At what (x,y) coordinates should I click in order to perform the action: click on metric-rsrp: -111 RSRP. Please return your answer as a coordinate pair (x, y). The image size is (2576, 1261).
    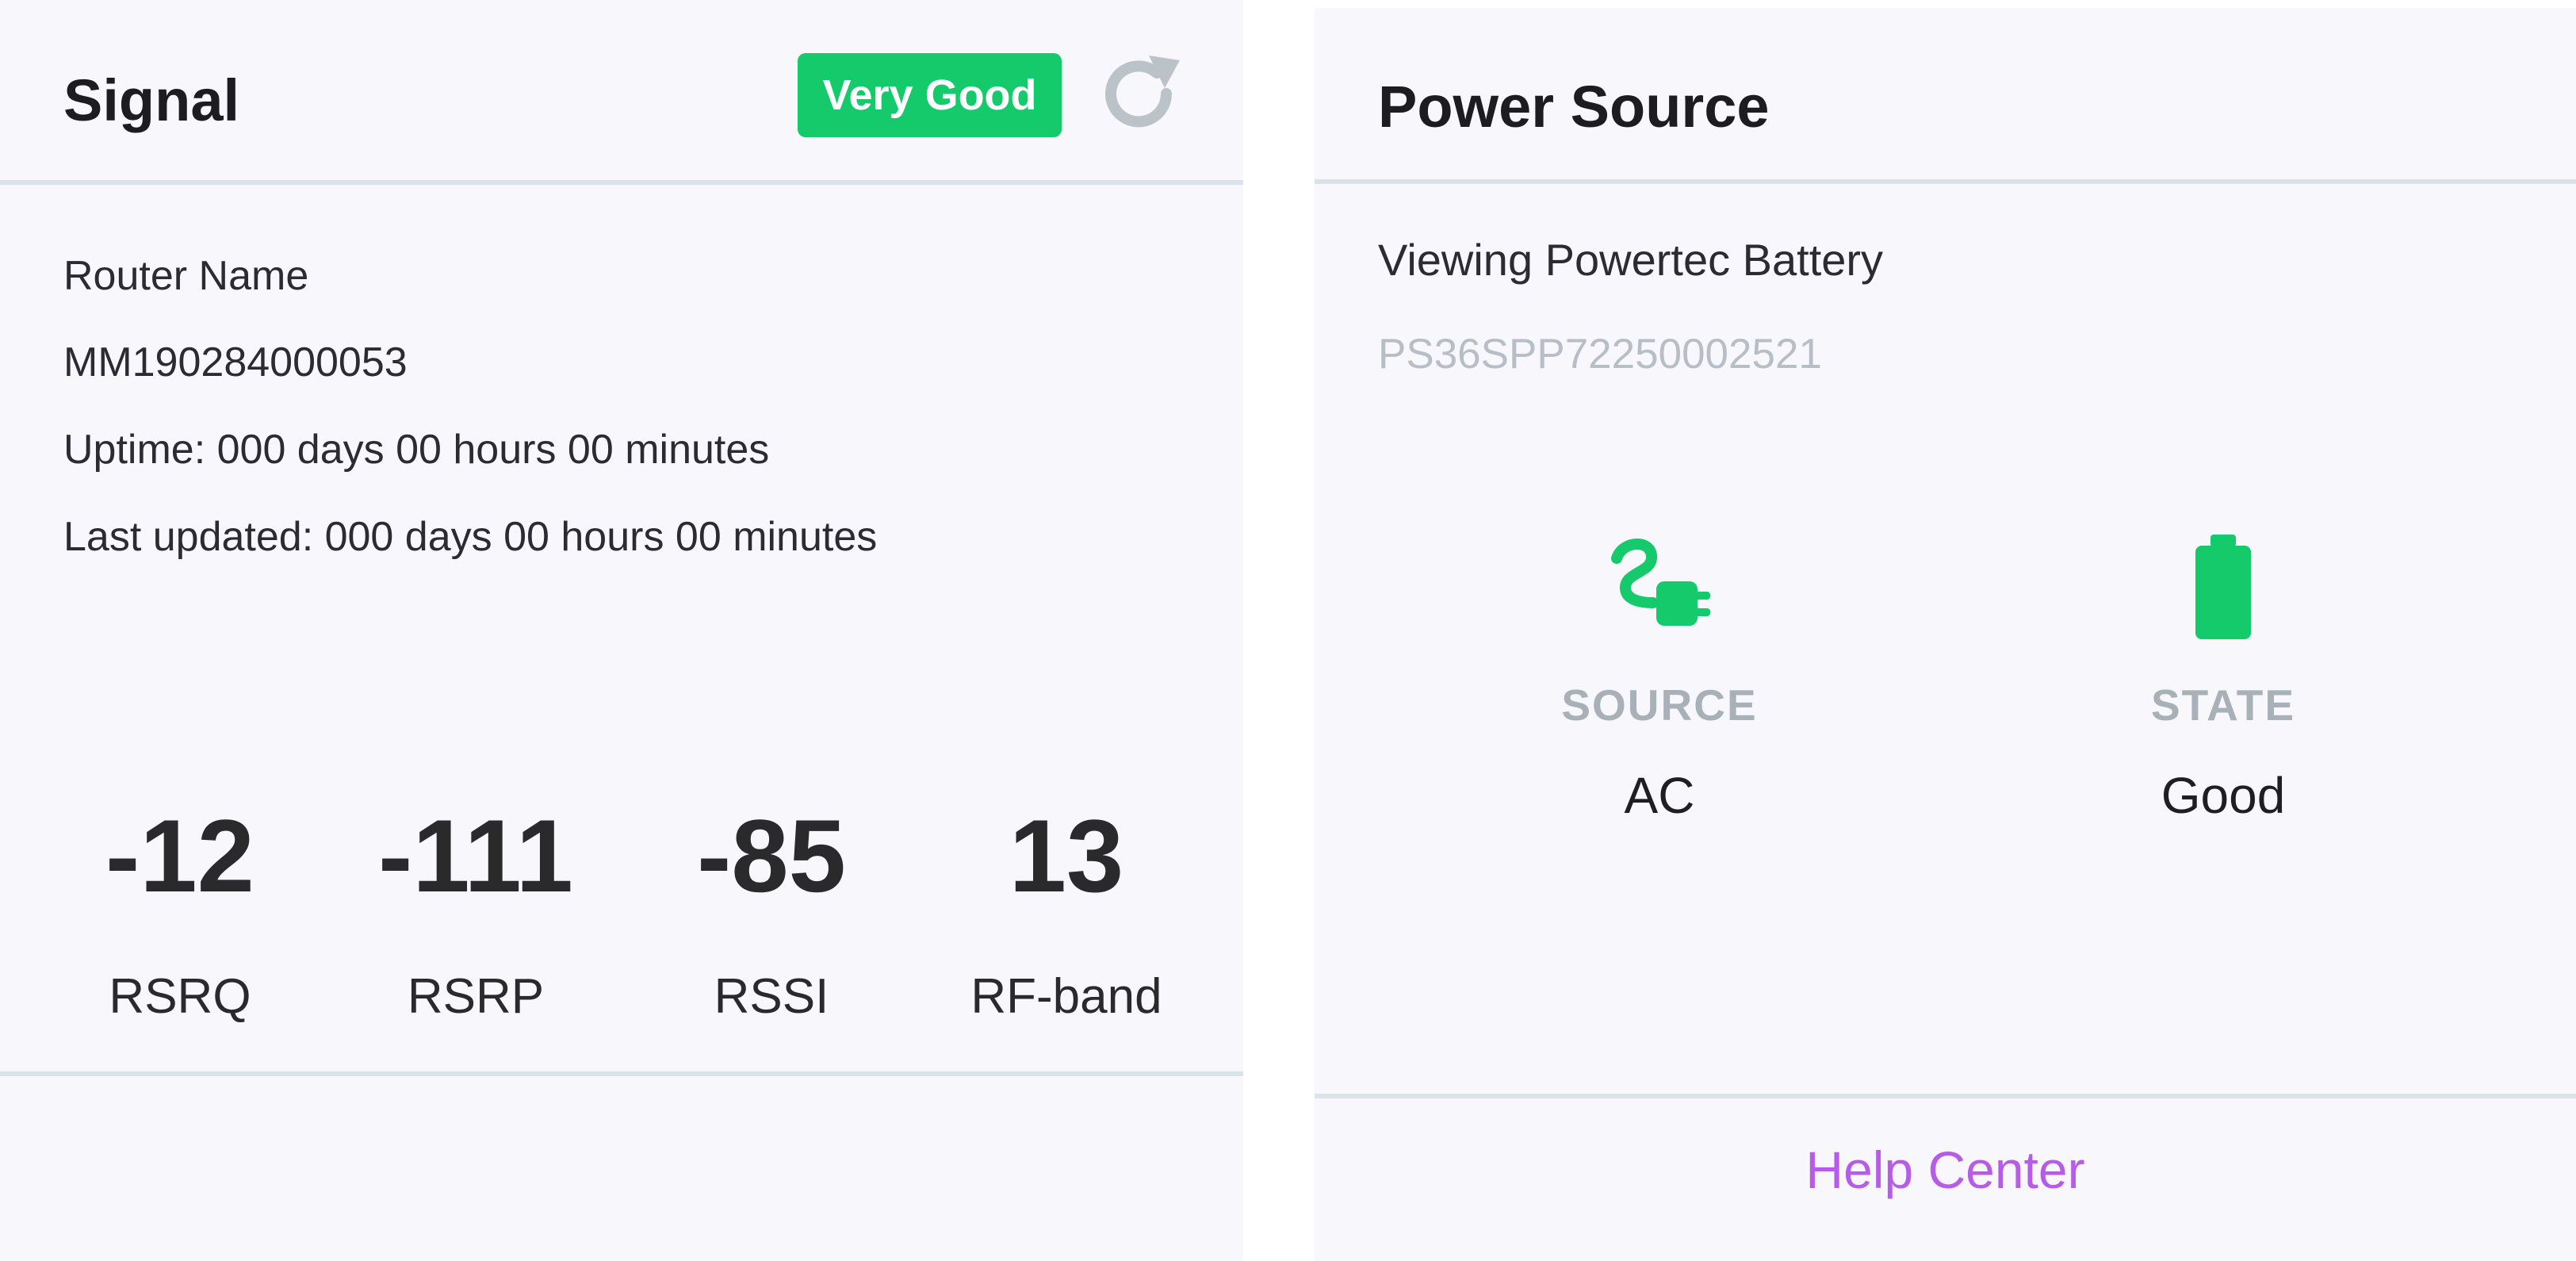
    Looking at the image, I should click on (476, 913).